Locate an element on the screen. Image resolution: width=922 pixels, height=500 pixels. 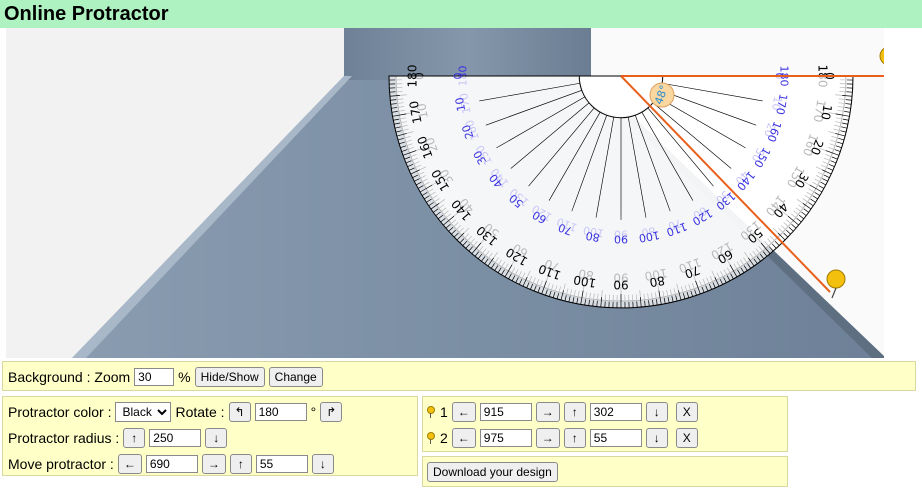
radius-up-button: ↑ is located at coordinates (134, 438).